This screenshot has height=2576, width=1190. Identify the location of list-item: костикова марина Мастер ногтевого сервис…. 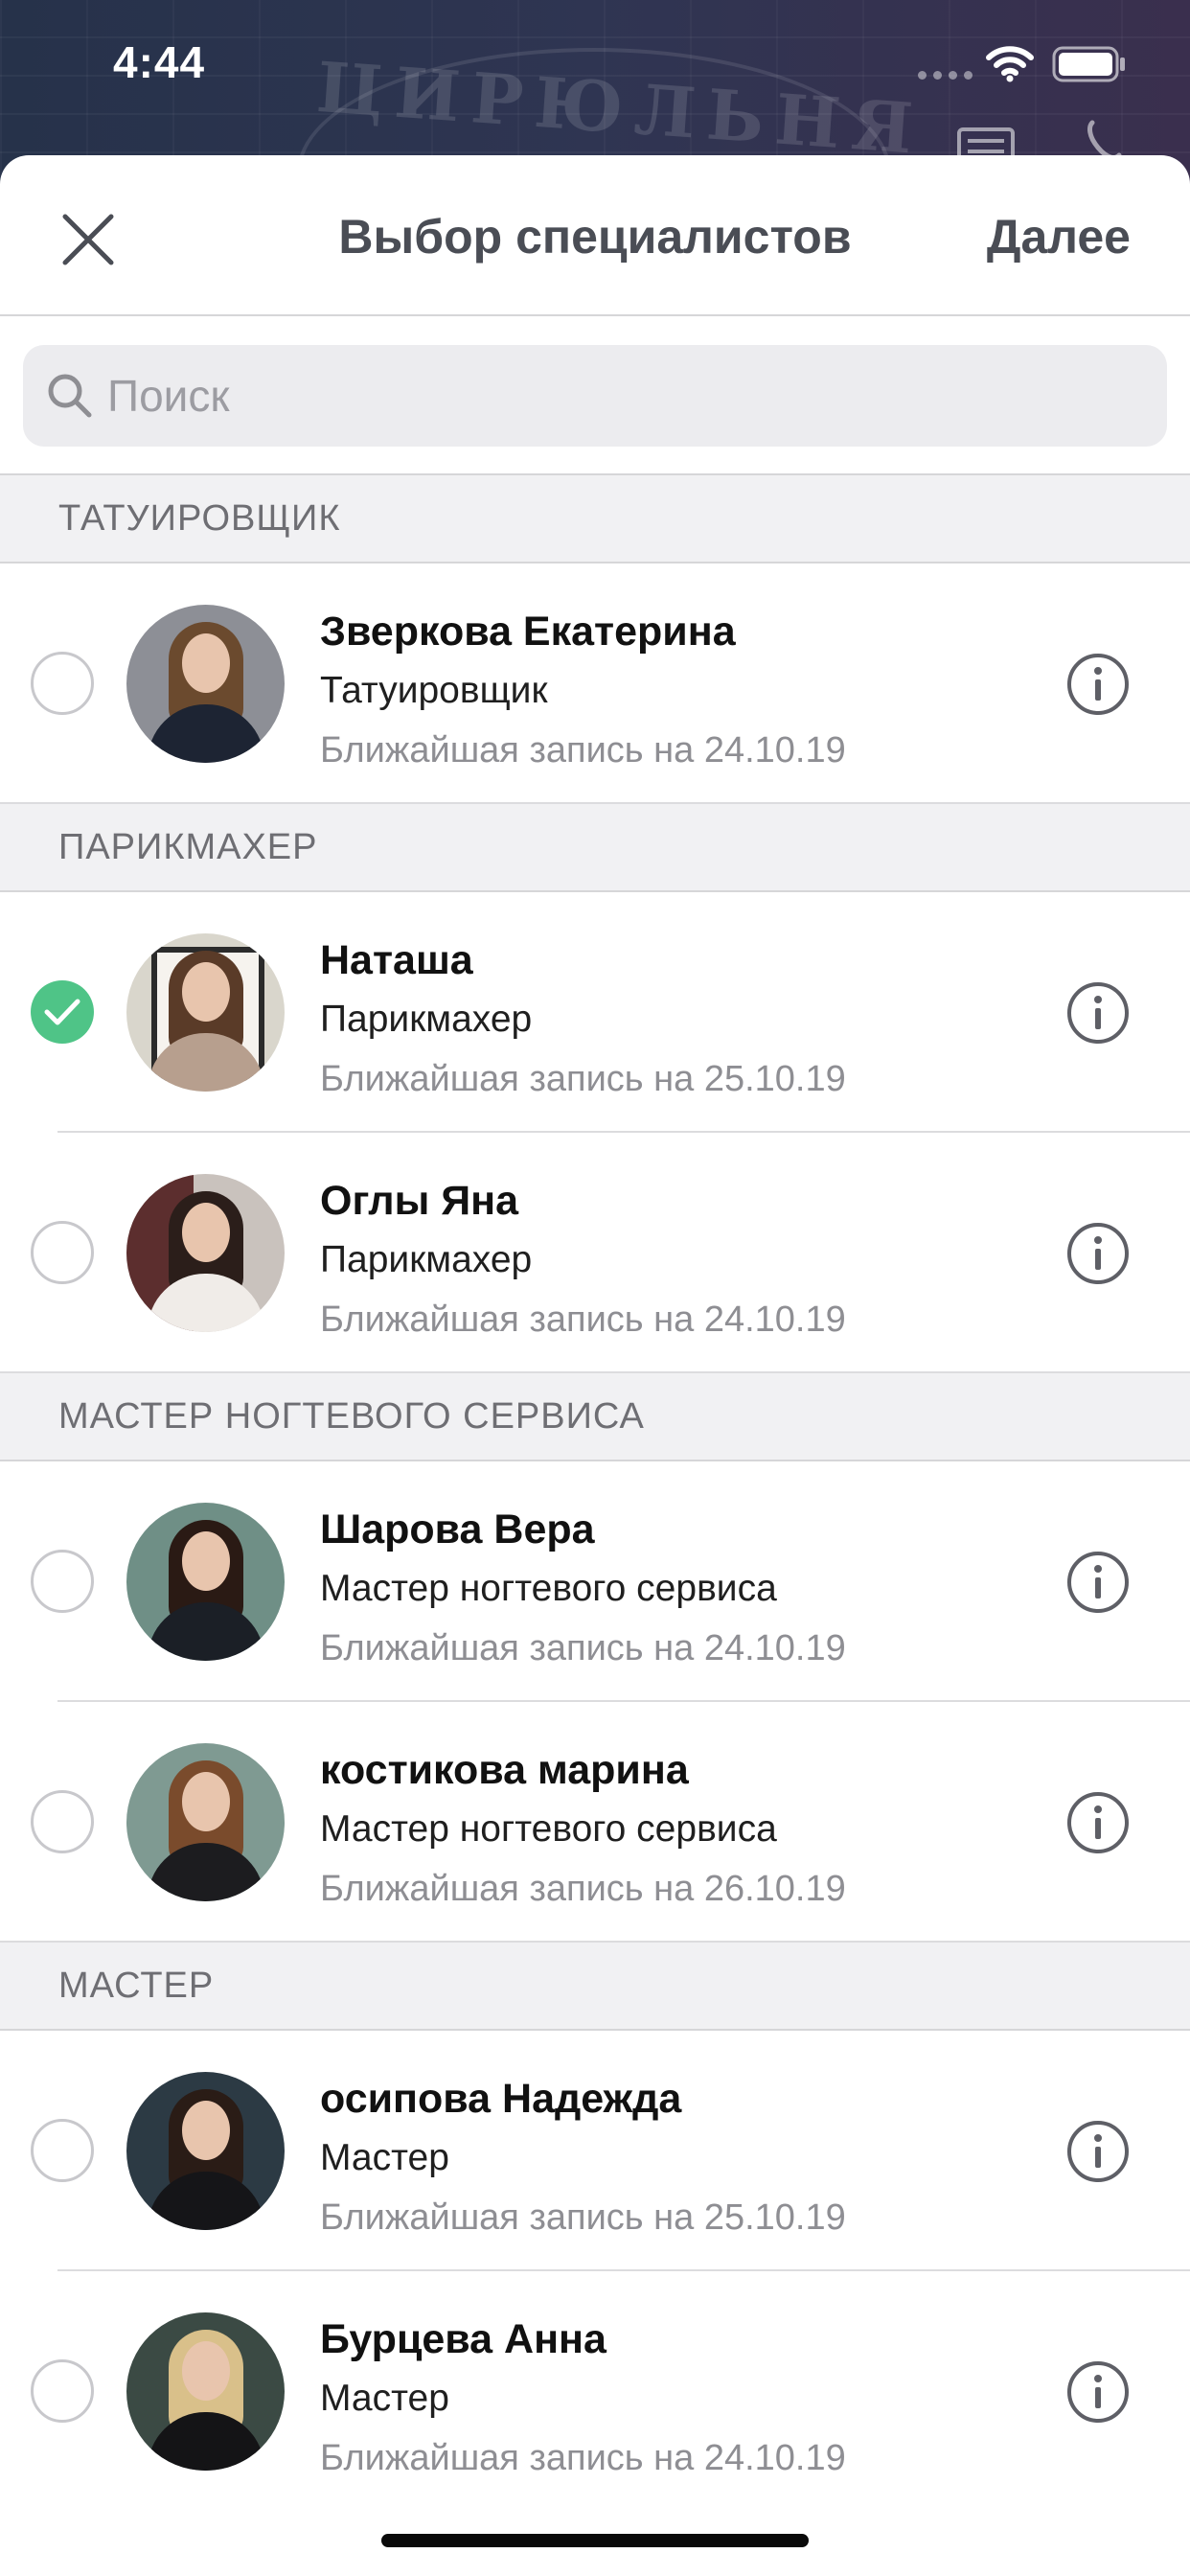
(595, 1822).